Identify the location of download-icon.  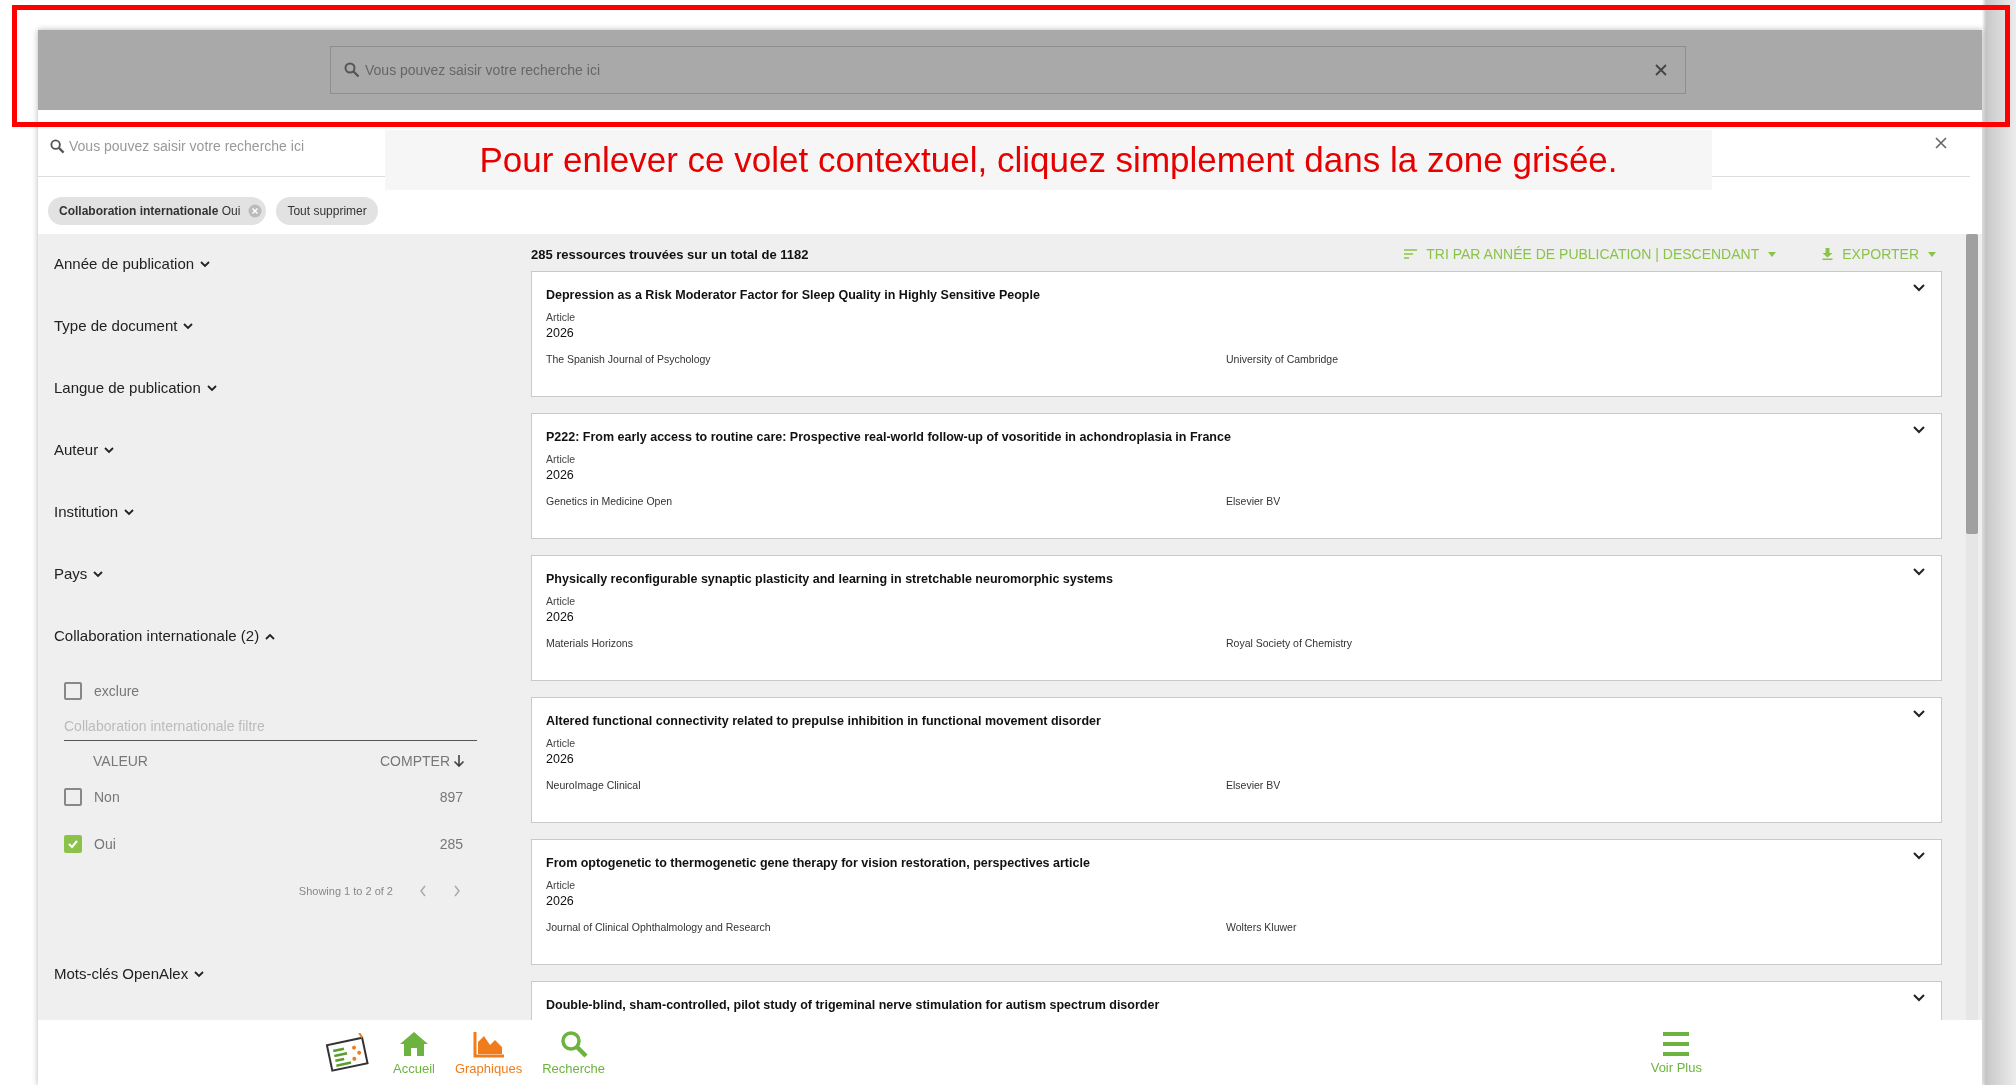
(1828, 254).